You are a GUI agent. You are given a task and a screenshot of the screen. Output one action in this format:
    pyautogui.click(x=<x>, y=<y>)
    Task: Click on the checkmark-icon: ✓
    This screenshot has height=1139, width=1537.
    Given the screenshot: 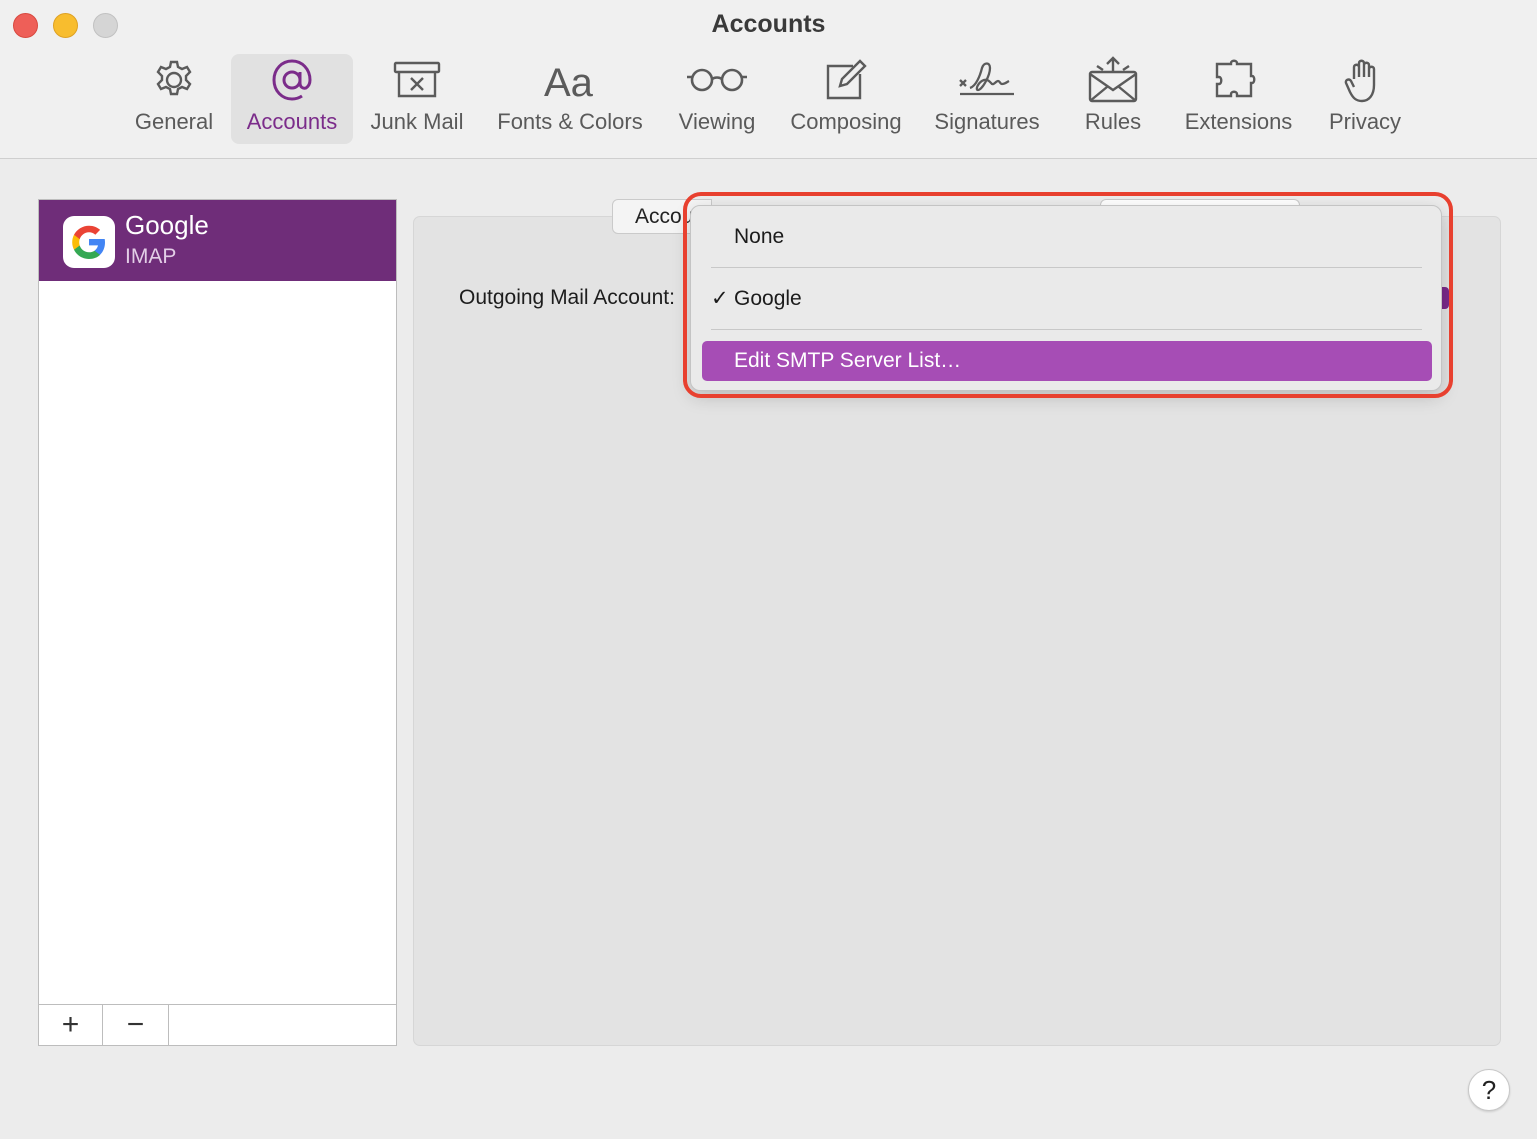 What is the action you would take?
    pyautogui.click(x=720, y=298)
    